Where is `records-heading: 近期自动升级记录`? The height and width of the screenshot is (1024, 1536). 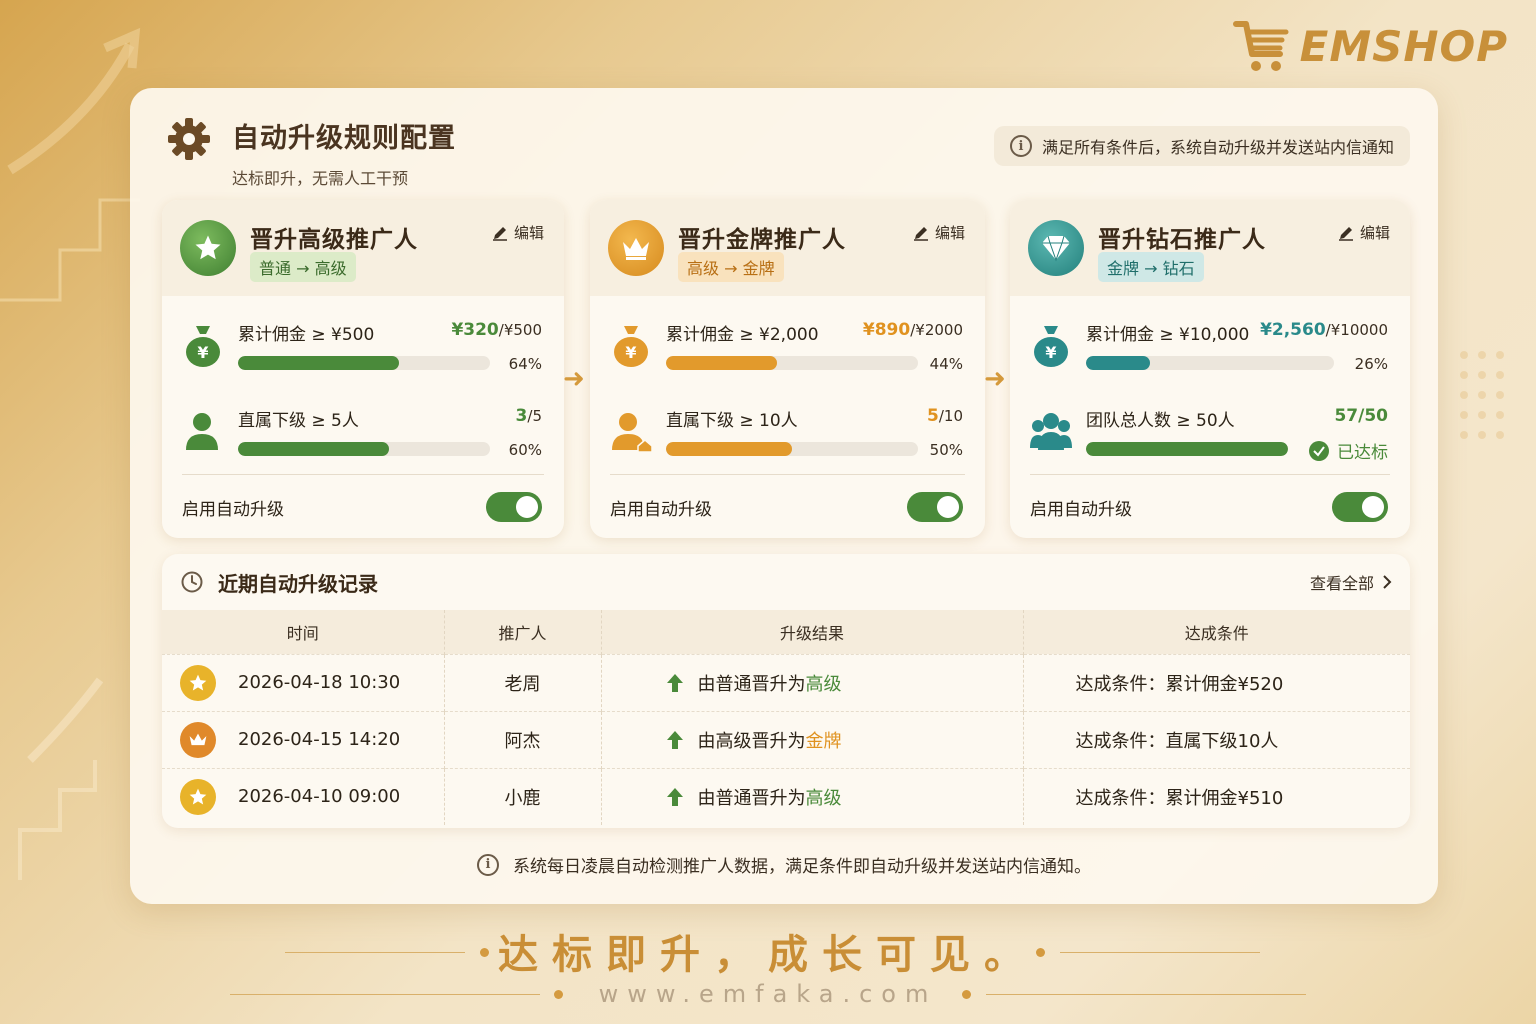 records-heading: 近期自动升级记录 is located at coordinates (279, 582).